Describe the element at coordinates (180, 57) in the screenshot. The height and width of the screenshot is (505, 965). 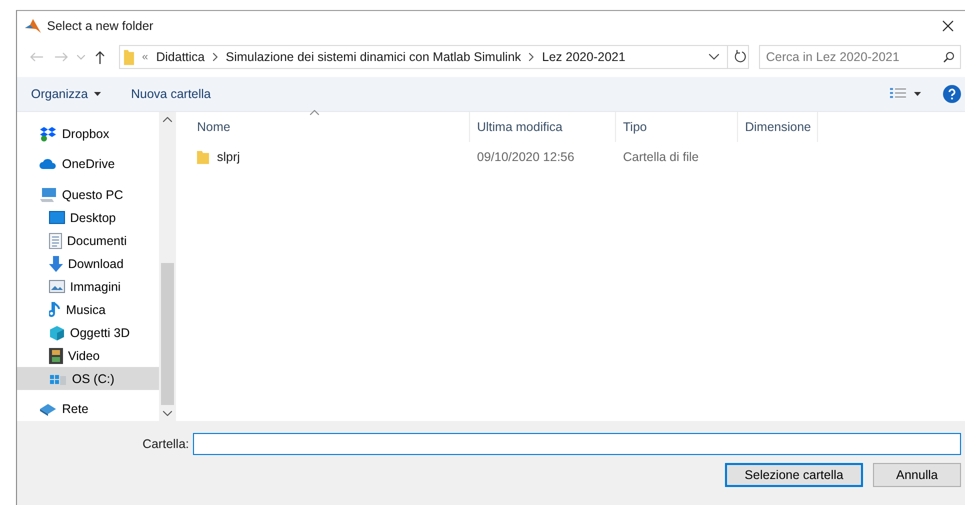
I see `breadcrumb-item: Didattica` at that location.